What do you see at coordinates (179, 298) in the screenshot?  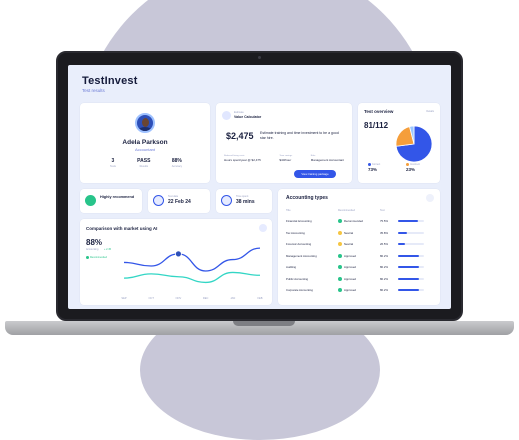 I see `x-tick-label: NOV` at bounding box center [179, 298].